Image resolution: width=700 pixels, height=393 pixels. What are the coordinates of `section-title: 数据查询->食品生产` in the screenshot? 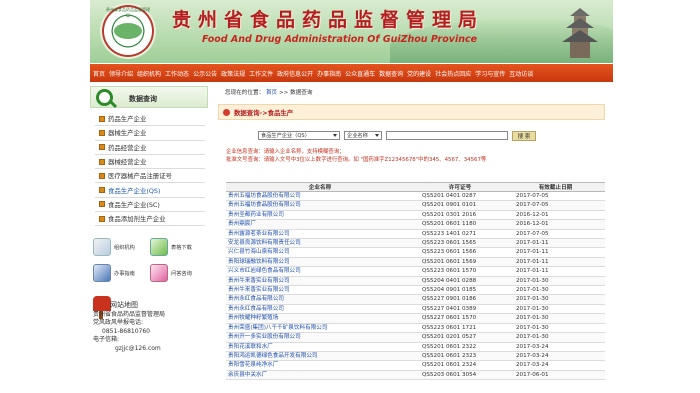 It's located at (264, 113).